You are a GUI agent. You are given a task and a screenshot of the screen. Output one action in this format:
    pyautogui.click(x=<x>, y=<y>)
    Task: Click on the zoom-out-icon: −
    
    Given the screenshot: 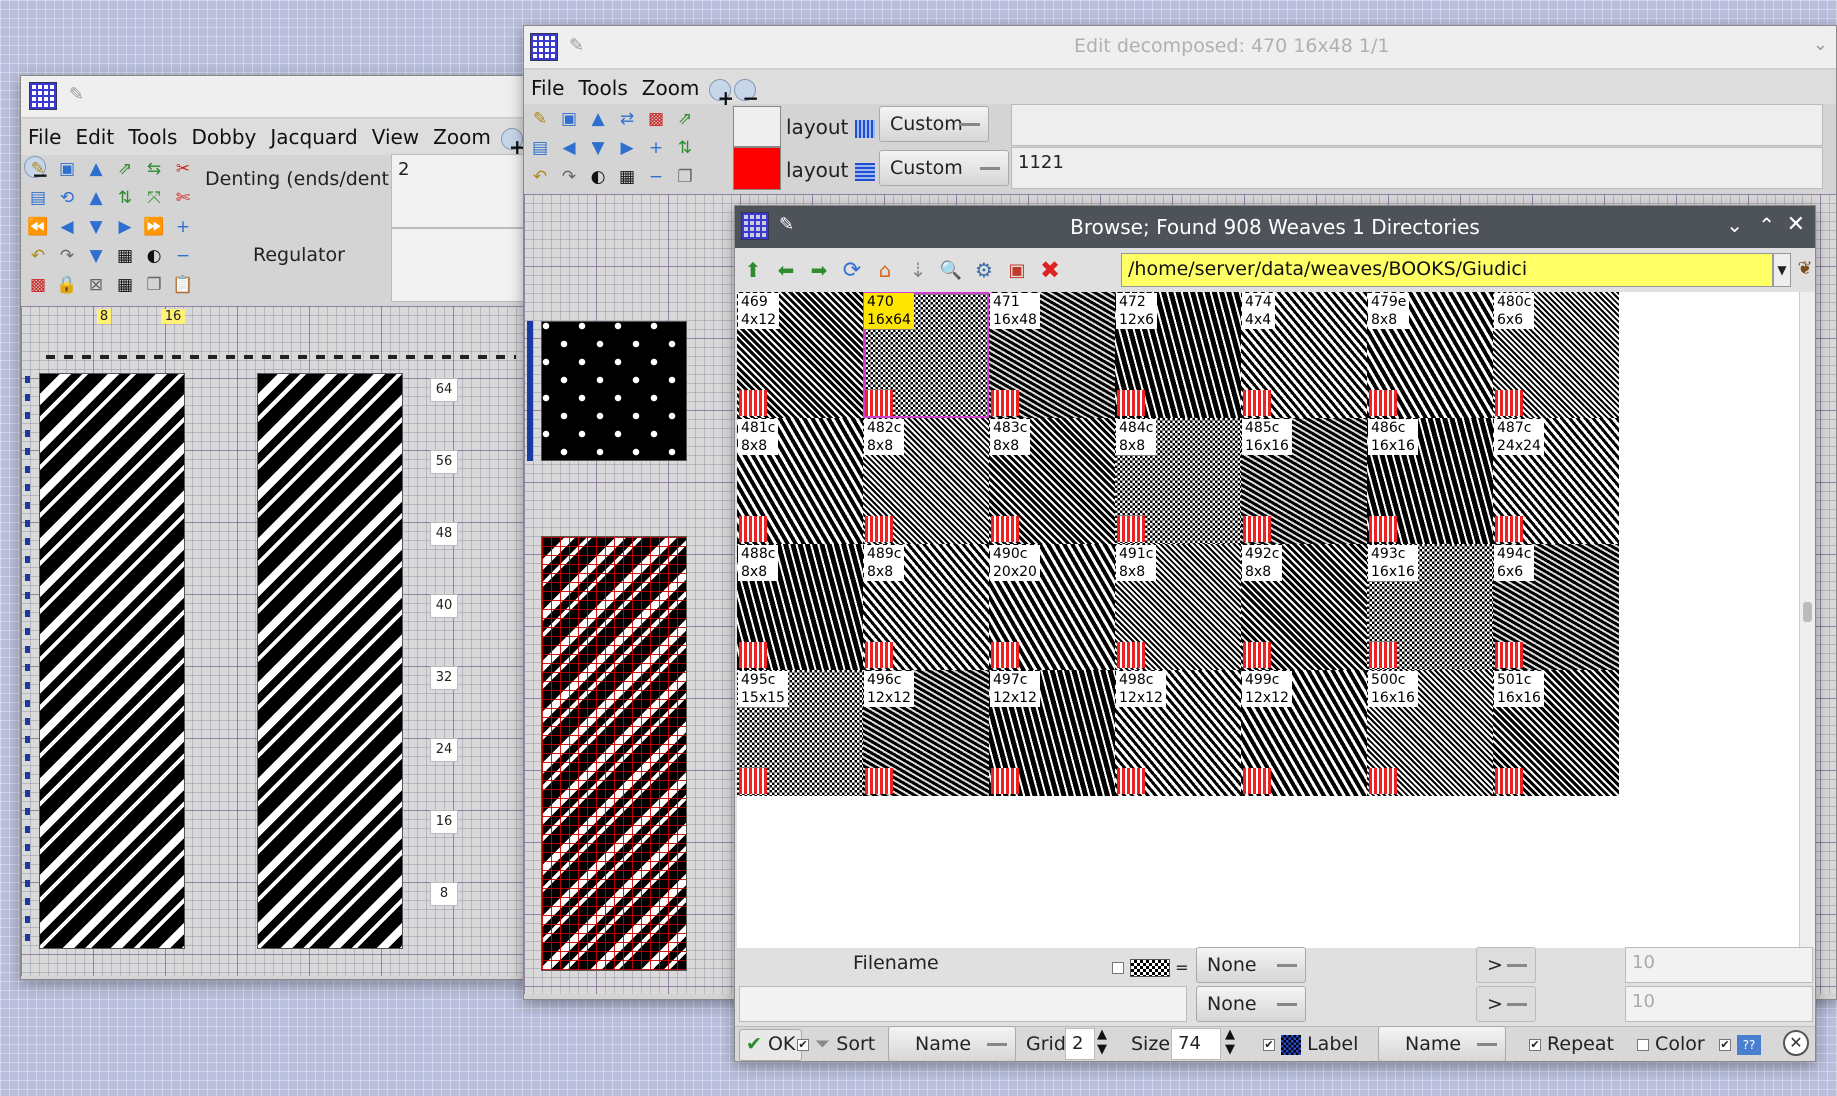 What is the action you would take?
    pyautogui.click(x=746, y=94)
    